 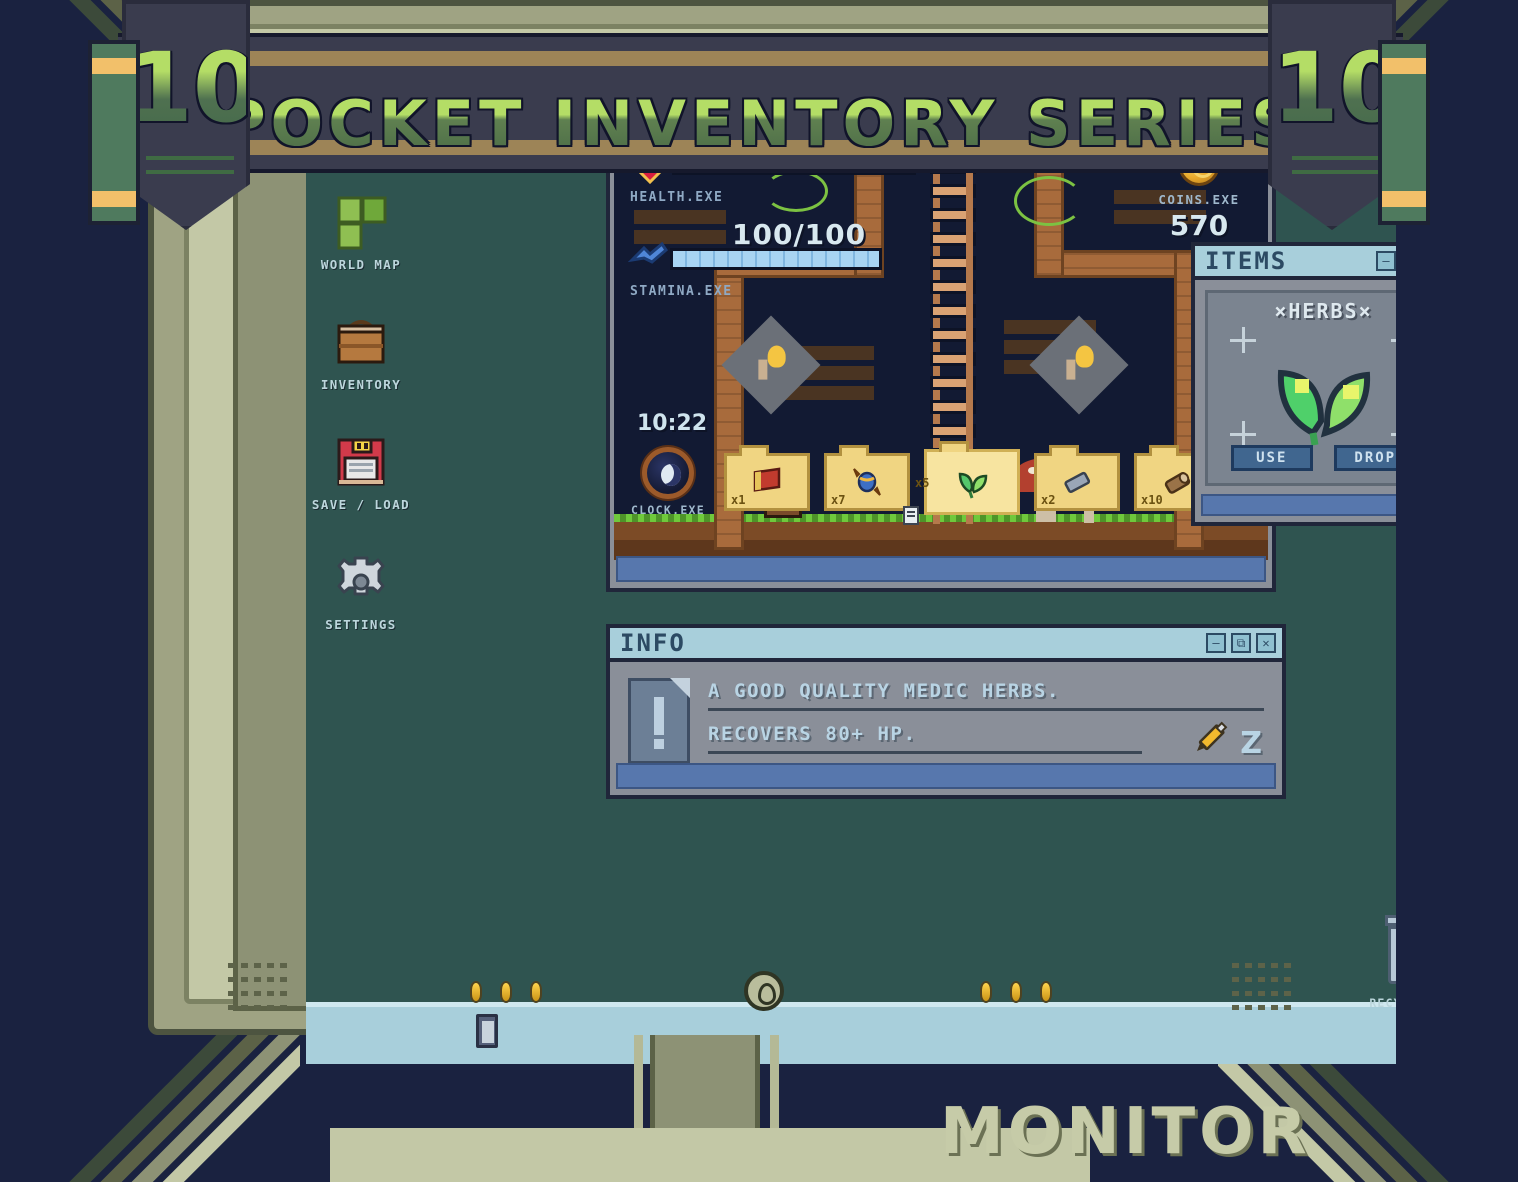 What do you see at coordinates (1049, 201) in the screenshot?
I see `vine-right` at bounding box center [1049, 201].